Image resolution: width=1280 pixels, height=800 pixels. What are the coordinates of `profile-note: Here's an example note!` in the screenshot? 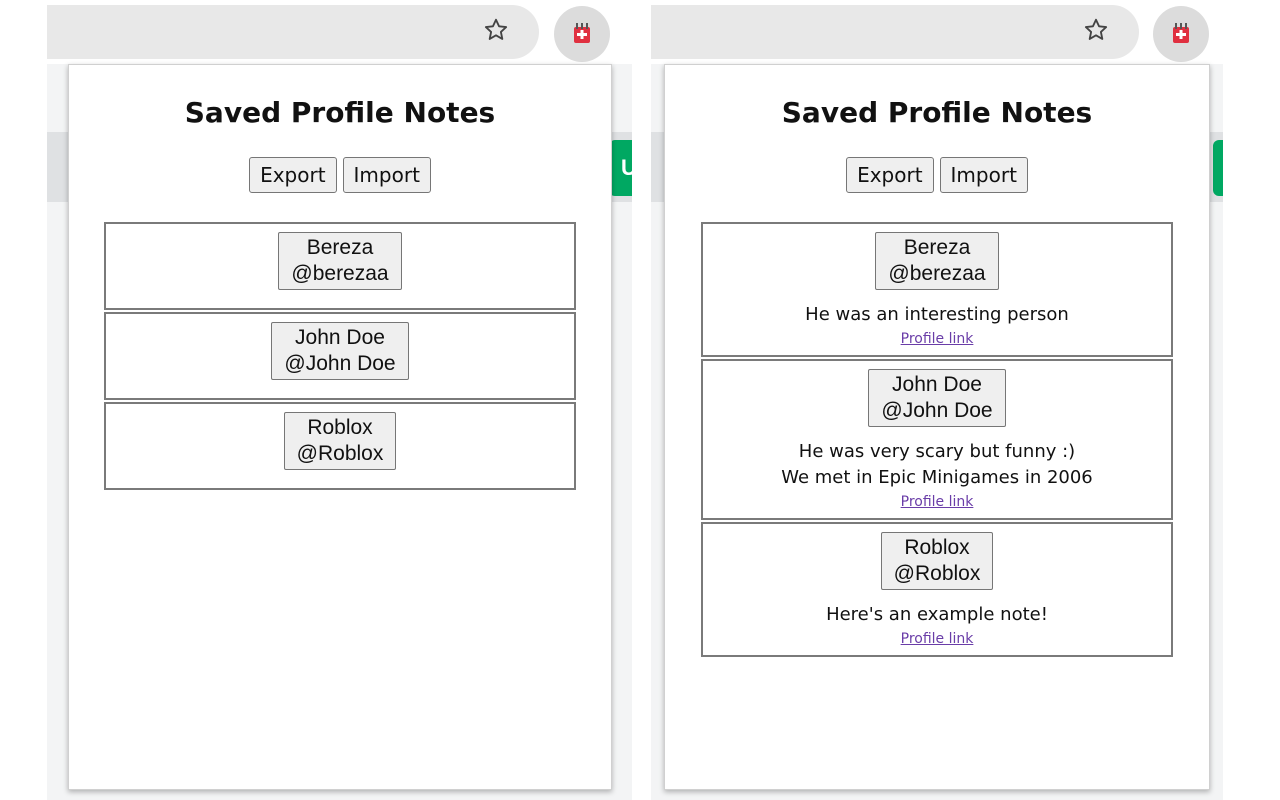 It's located at (937, 615).